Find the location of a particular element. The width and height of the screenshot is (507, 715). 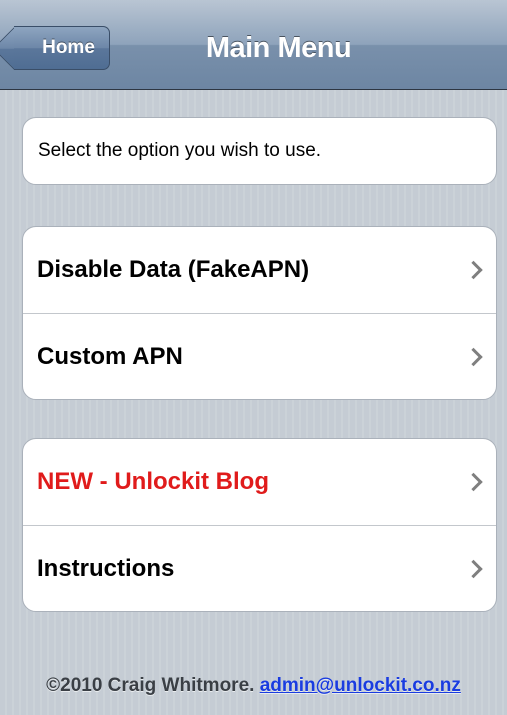

menu-item-unlockit-blog: NEW - Unlockit Blog is located at coordinates (259, 482).